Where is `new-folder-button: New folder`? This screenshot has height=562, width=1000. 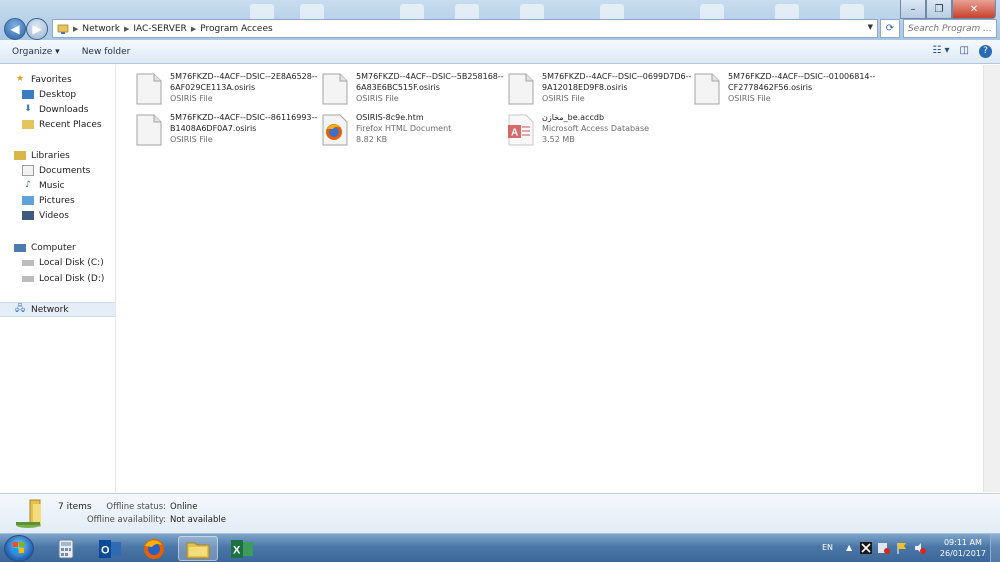
new-folder-button: New folder is located at coordinates (106, 52).